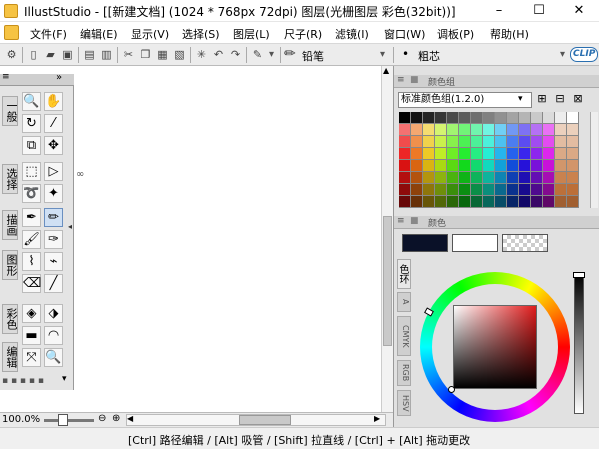  What do you see at coordinates (69, 420) in the screenshot?
I see `zoom-slider-track` at bounding box center [69, 420].